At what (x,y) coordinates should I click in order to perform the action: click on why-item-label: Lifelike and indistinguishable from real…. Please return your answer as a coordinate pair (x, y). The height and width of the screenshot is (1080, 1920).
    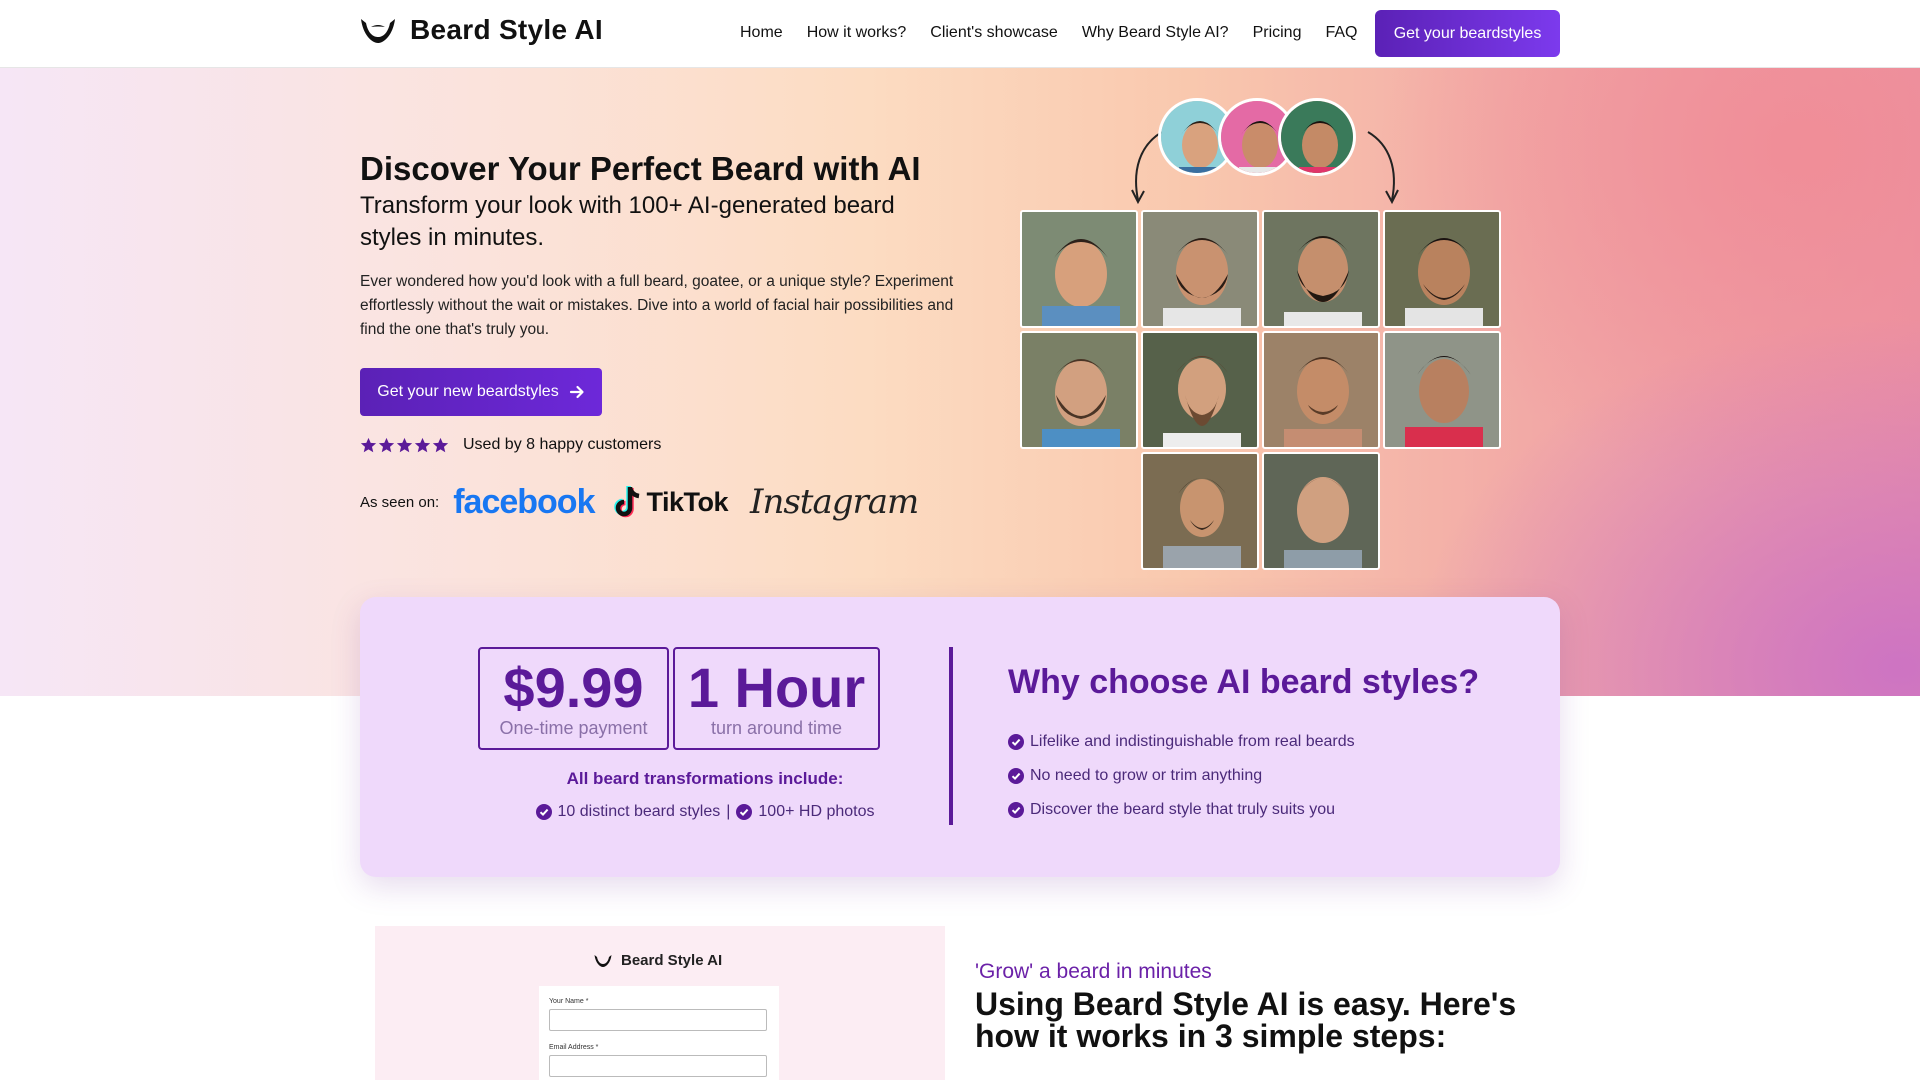
    Looking at the image, I should click on (1192, 741).